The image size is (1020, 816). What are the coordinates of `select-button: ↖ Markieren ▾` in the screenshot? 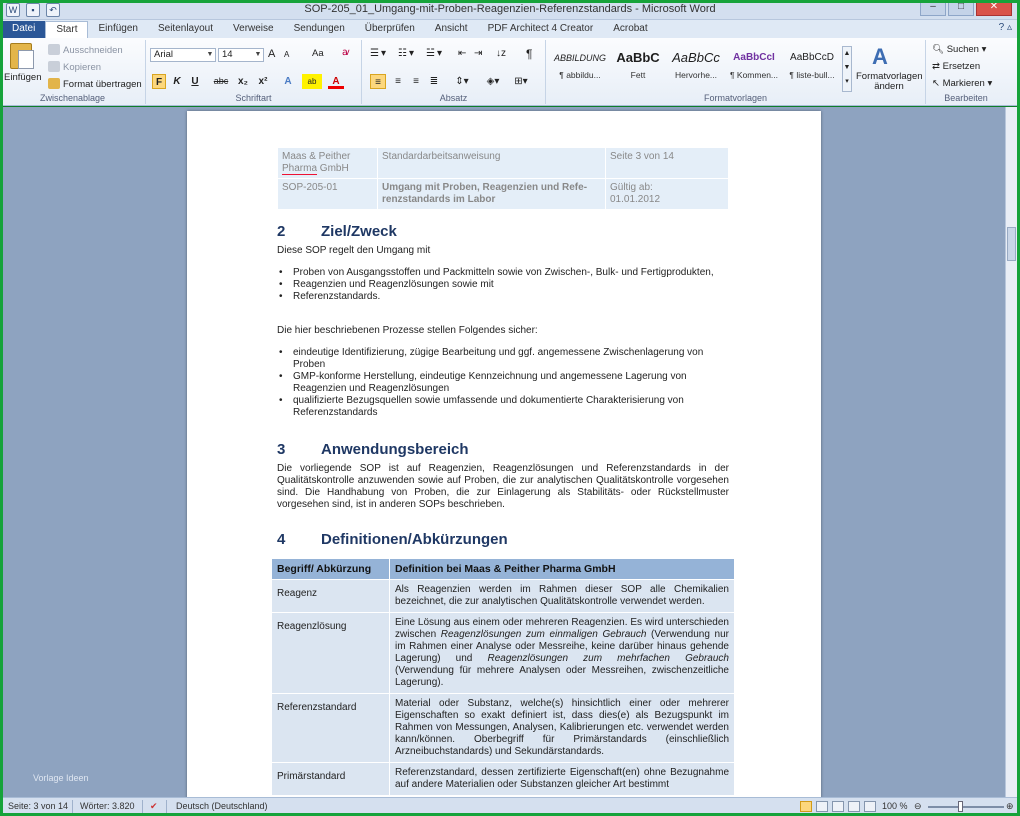 It's located at (962, 83).